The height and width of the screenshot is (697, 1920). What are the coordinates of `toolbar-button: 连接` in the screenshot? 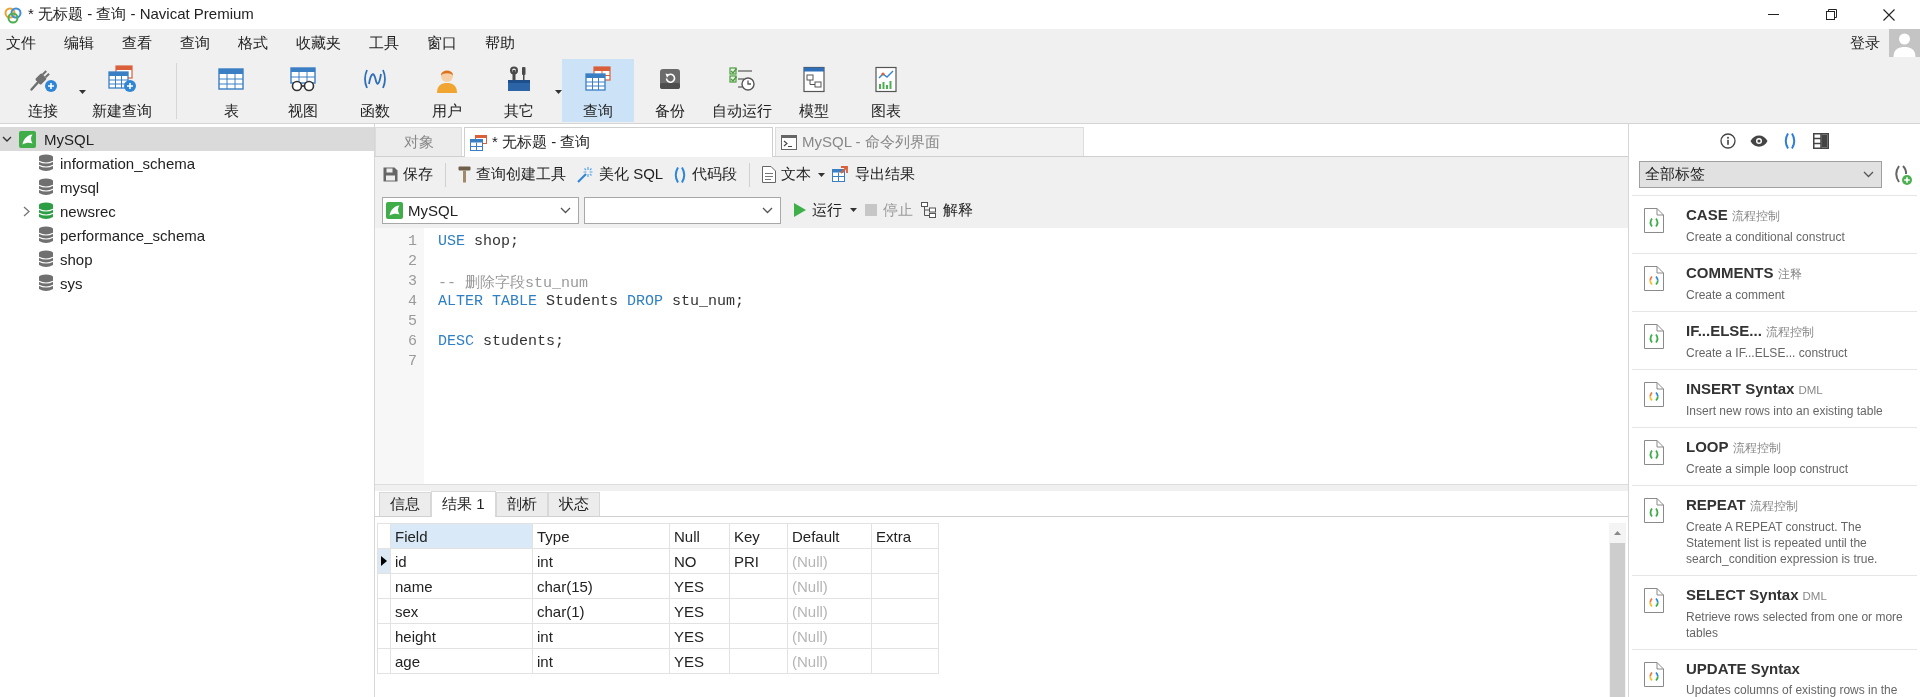 It's located at (43, 90).